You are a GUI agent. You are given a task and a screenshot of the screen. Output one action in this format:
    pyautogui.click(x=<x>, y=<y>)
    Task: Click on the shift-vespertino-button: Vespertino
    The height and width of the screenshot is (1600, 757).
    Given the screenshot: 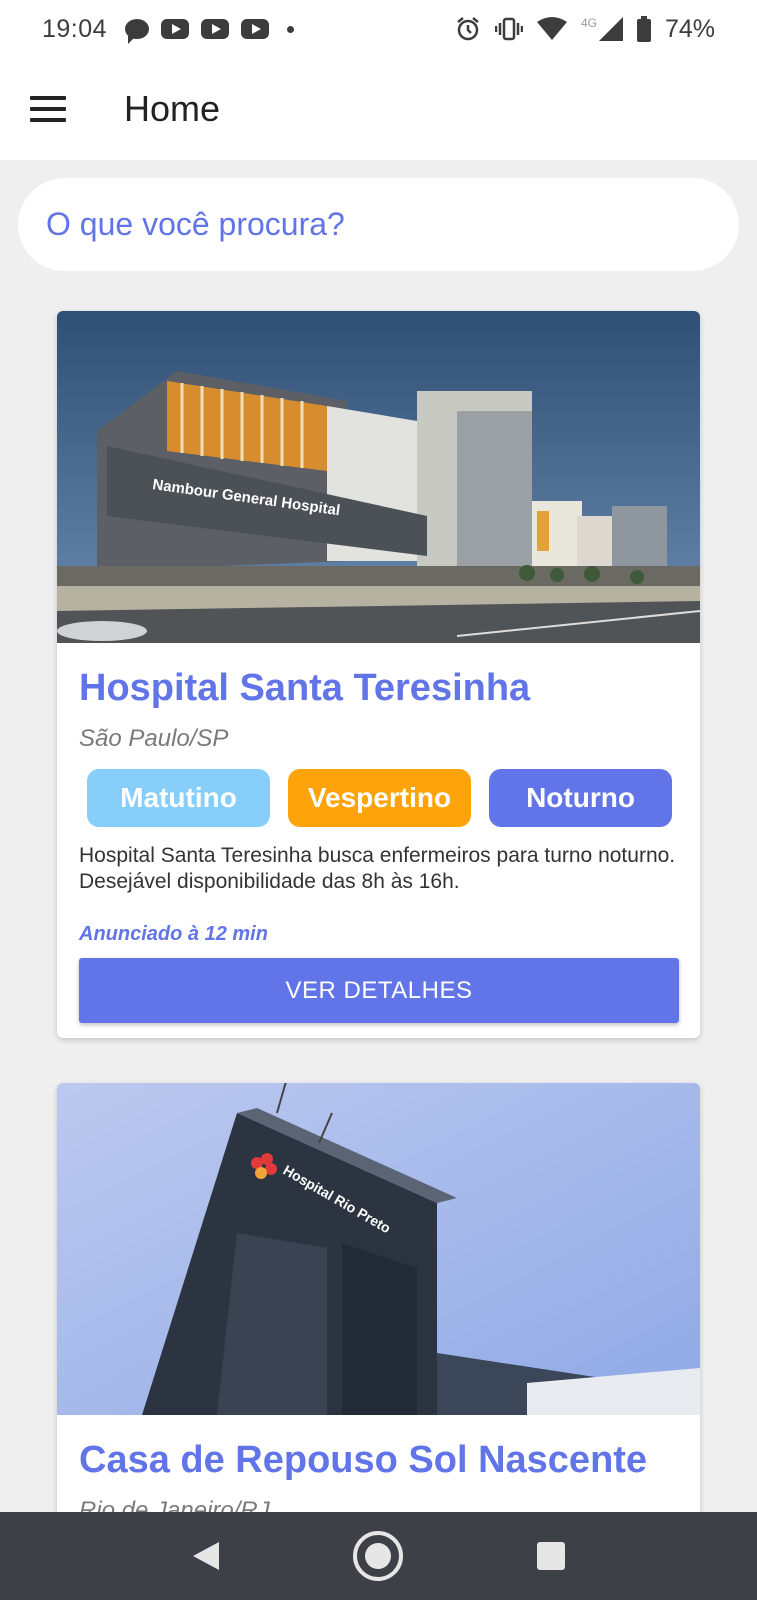 What is the action you would take?
    pyautogui.click(x=379, y=798)
    